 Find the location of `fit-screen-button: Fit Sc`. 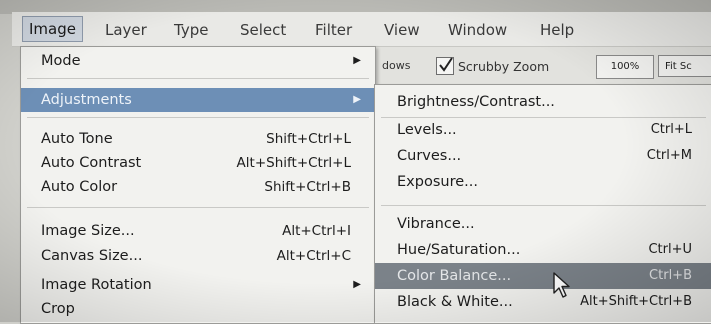

fit-screen-button: Fit Sc is located at coordinates (684, 66).